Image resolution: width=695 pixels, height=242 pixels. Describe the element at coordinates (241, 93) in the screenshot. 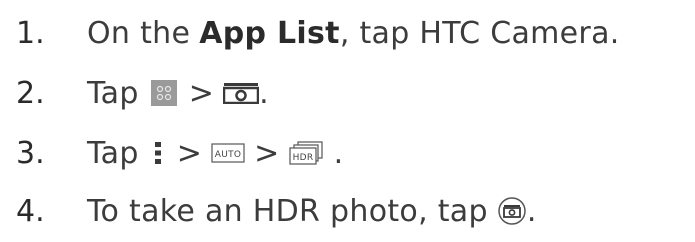

I see `photo-camera-mode-icon` at that location.